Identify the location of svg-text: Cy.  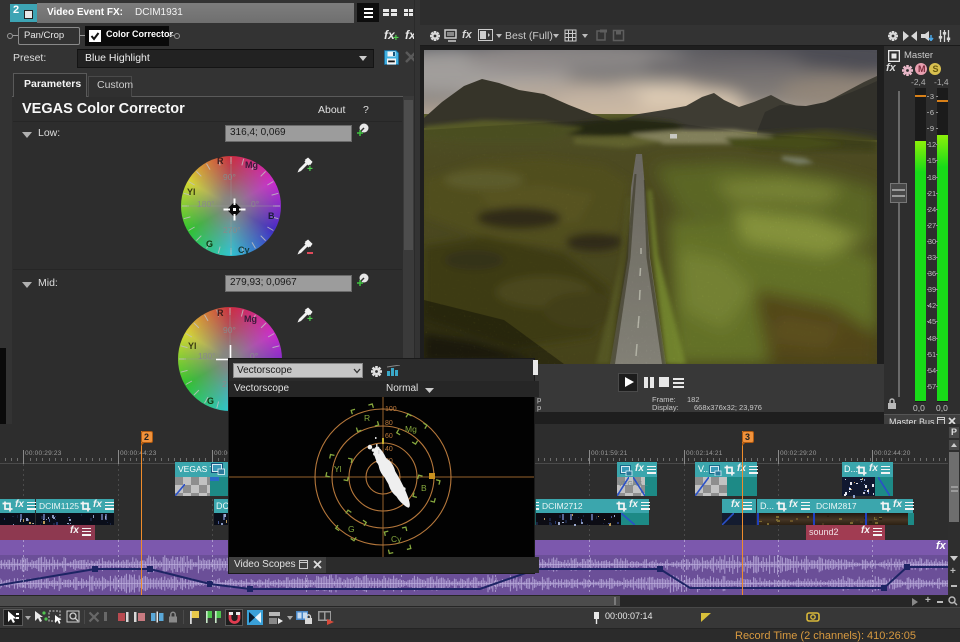
(396, 539).